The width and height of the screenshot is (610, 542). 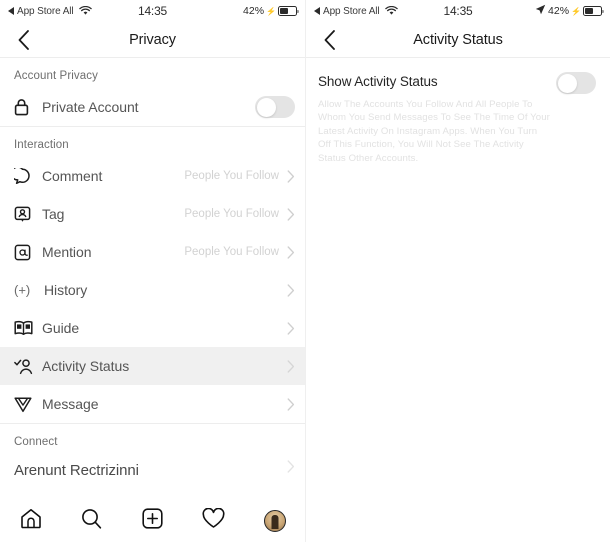 I want to click on row-label-mention: Mention, so click(x=67, y=252).